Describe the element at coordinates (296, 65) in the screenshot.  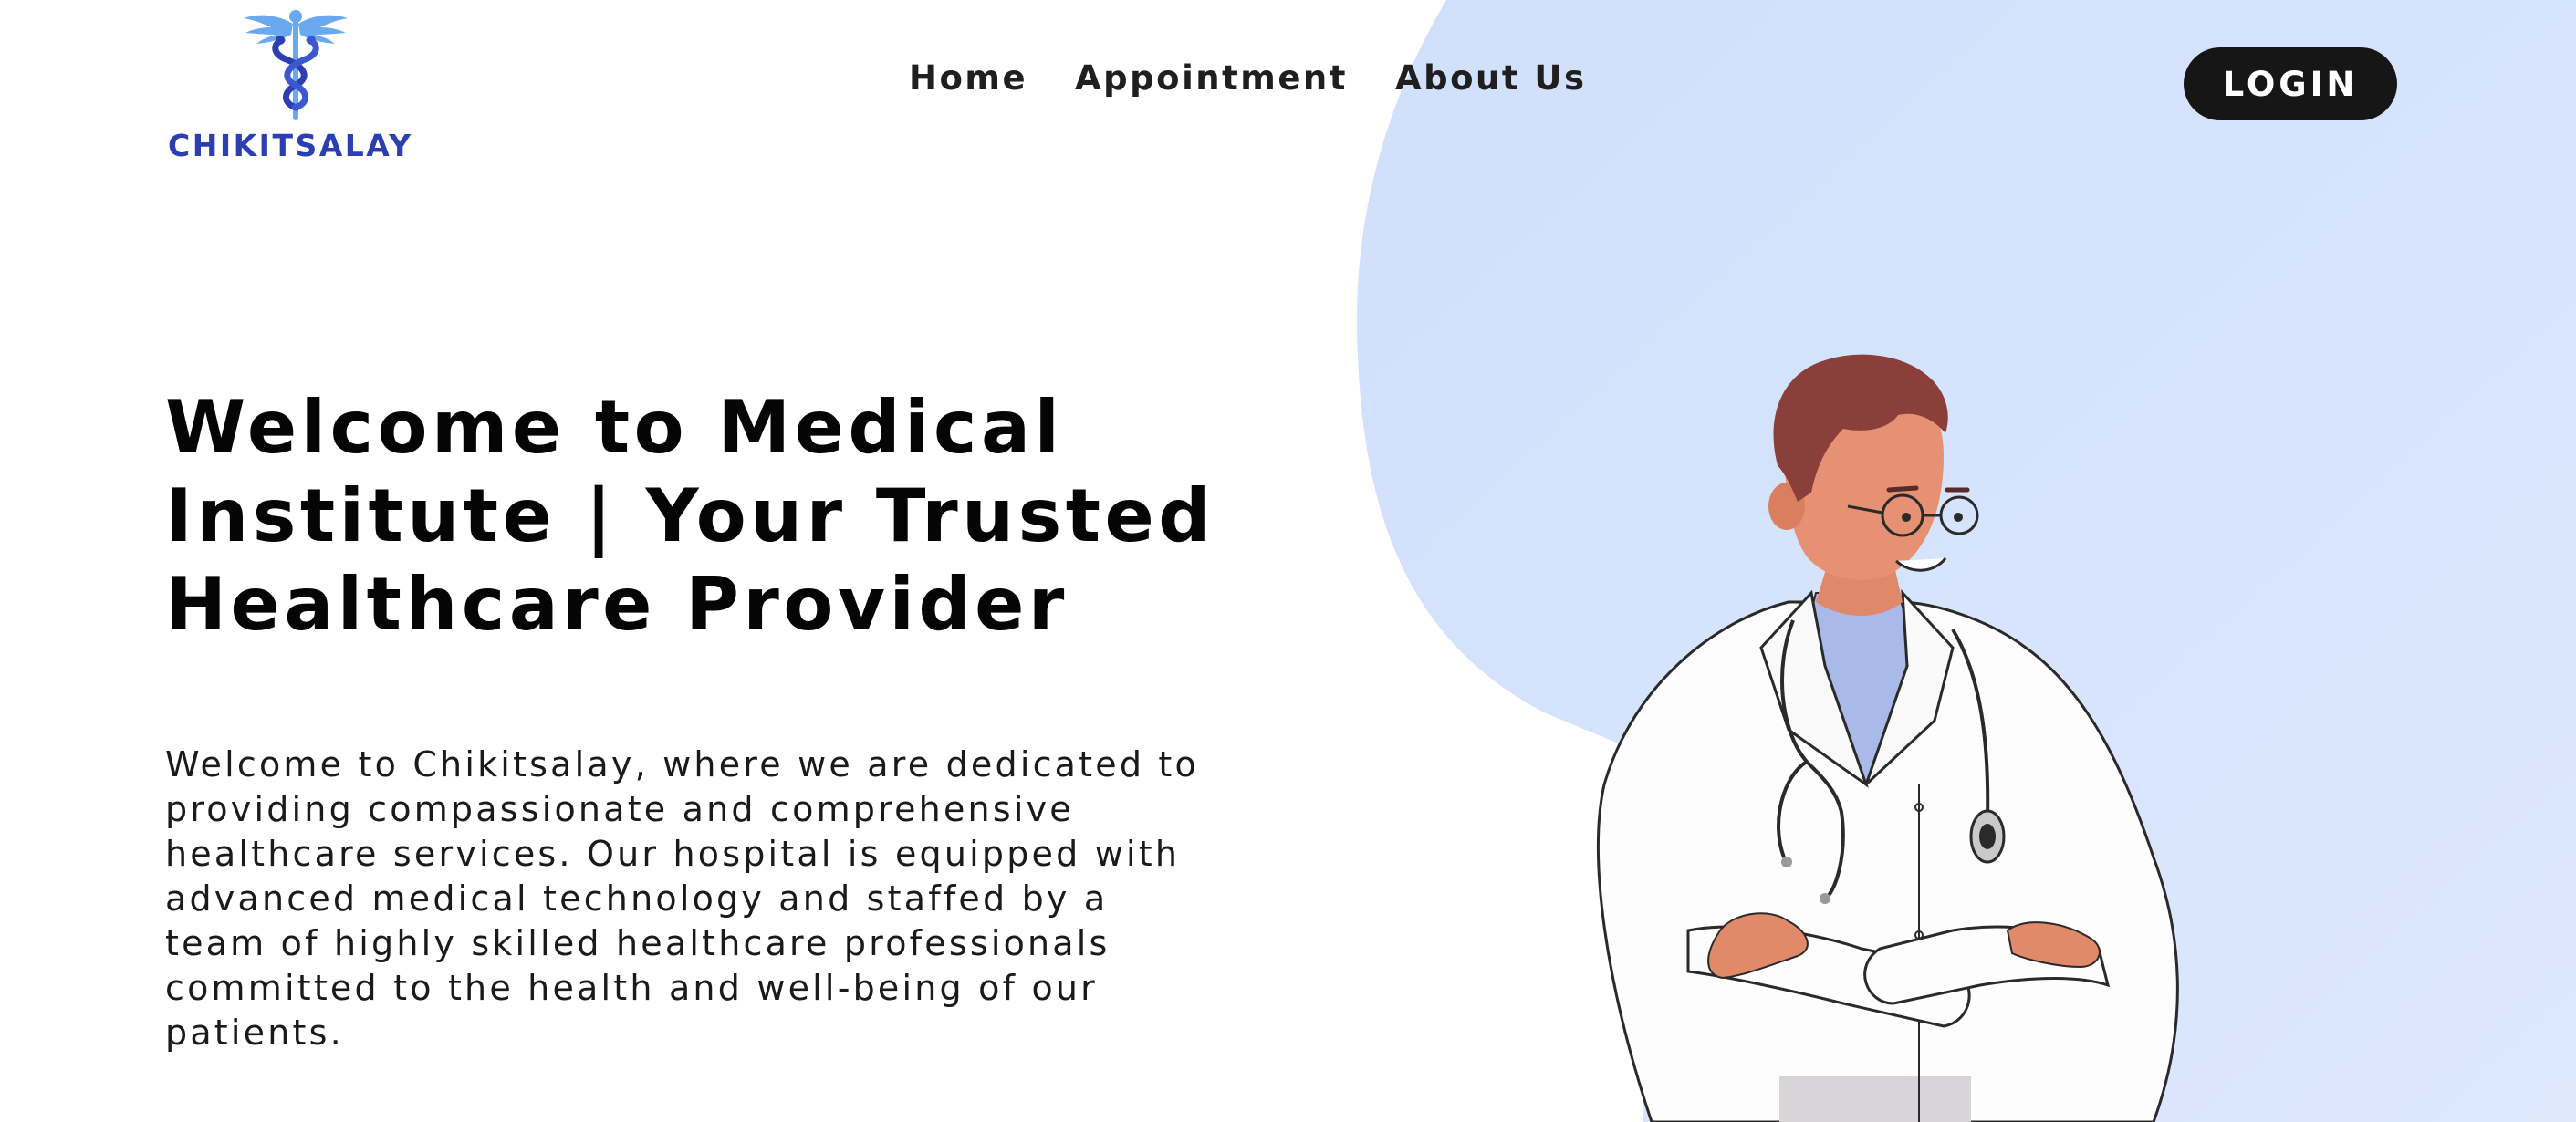
I see `caduceus-icon` at that location.